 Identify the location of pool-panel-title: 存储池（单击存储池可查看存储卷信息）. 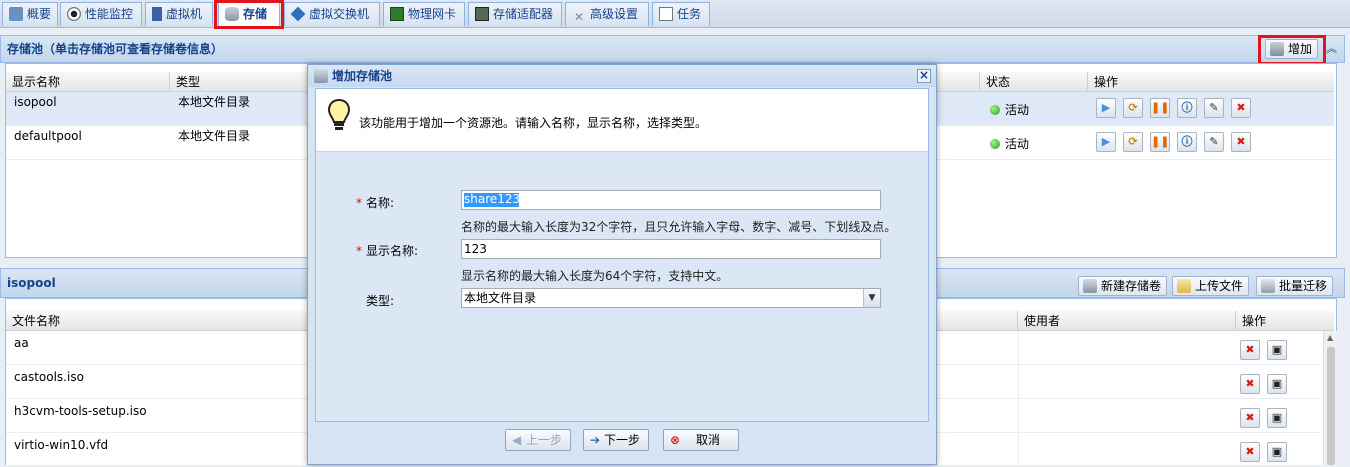
(115, 49).